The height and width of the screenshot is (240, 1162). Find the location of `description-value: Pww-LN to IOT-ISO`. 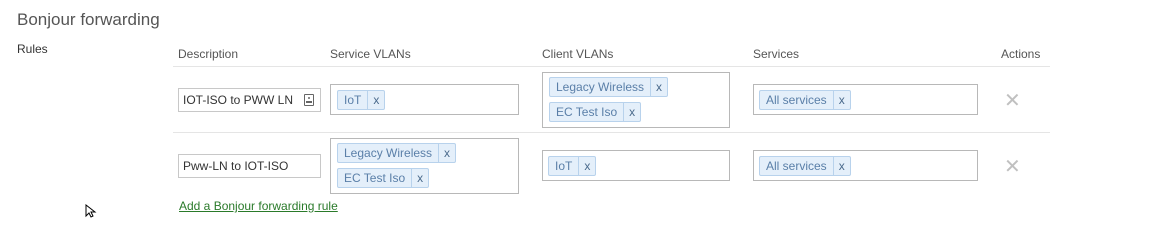

description-value: Pww-LN to IOT-ISO is located at coordinates (236, 166).